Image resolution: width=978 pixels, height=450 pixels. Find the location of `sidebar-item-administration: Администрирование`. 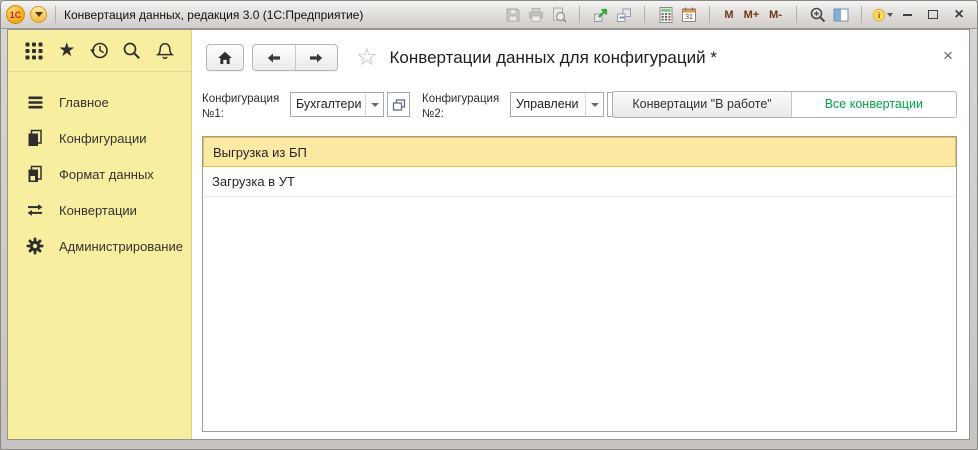

sidebar-item-administration: Администрирование is located at coordinates (99, 246).